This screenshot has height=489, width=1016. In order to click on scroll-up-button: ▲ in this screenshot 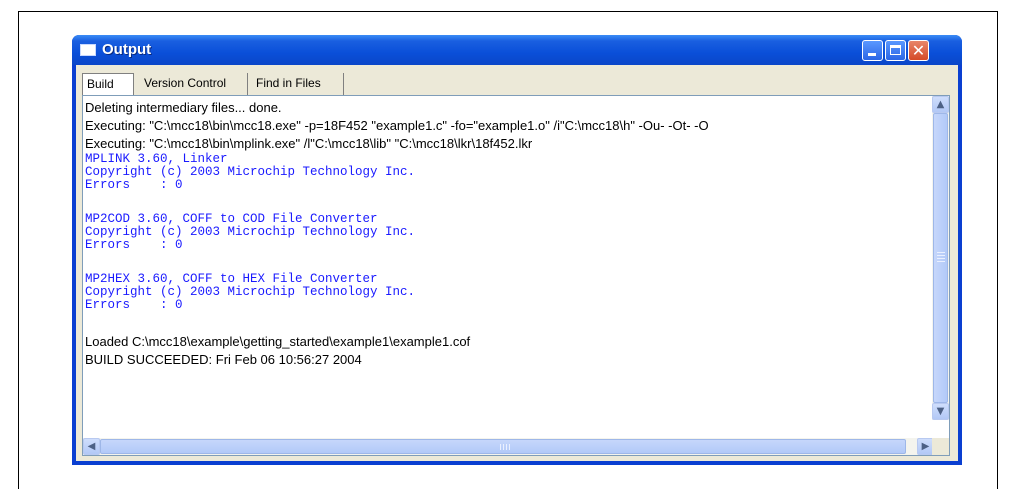, I will do `click(940, 104)`.